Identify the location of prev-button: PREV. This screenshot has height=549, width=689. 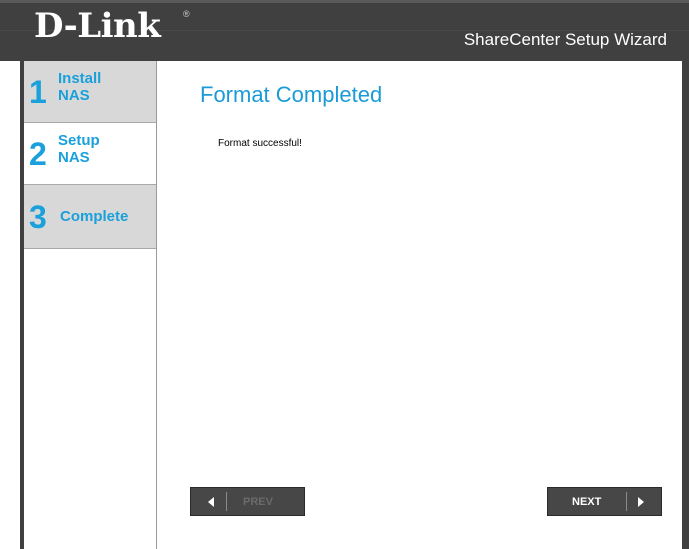
(247, 501).